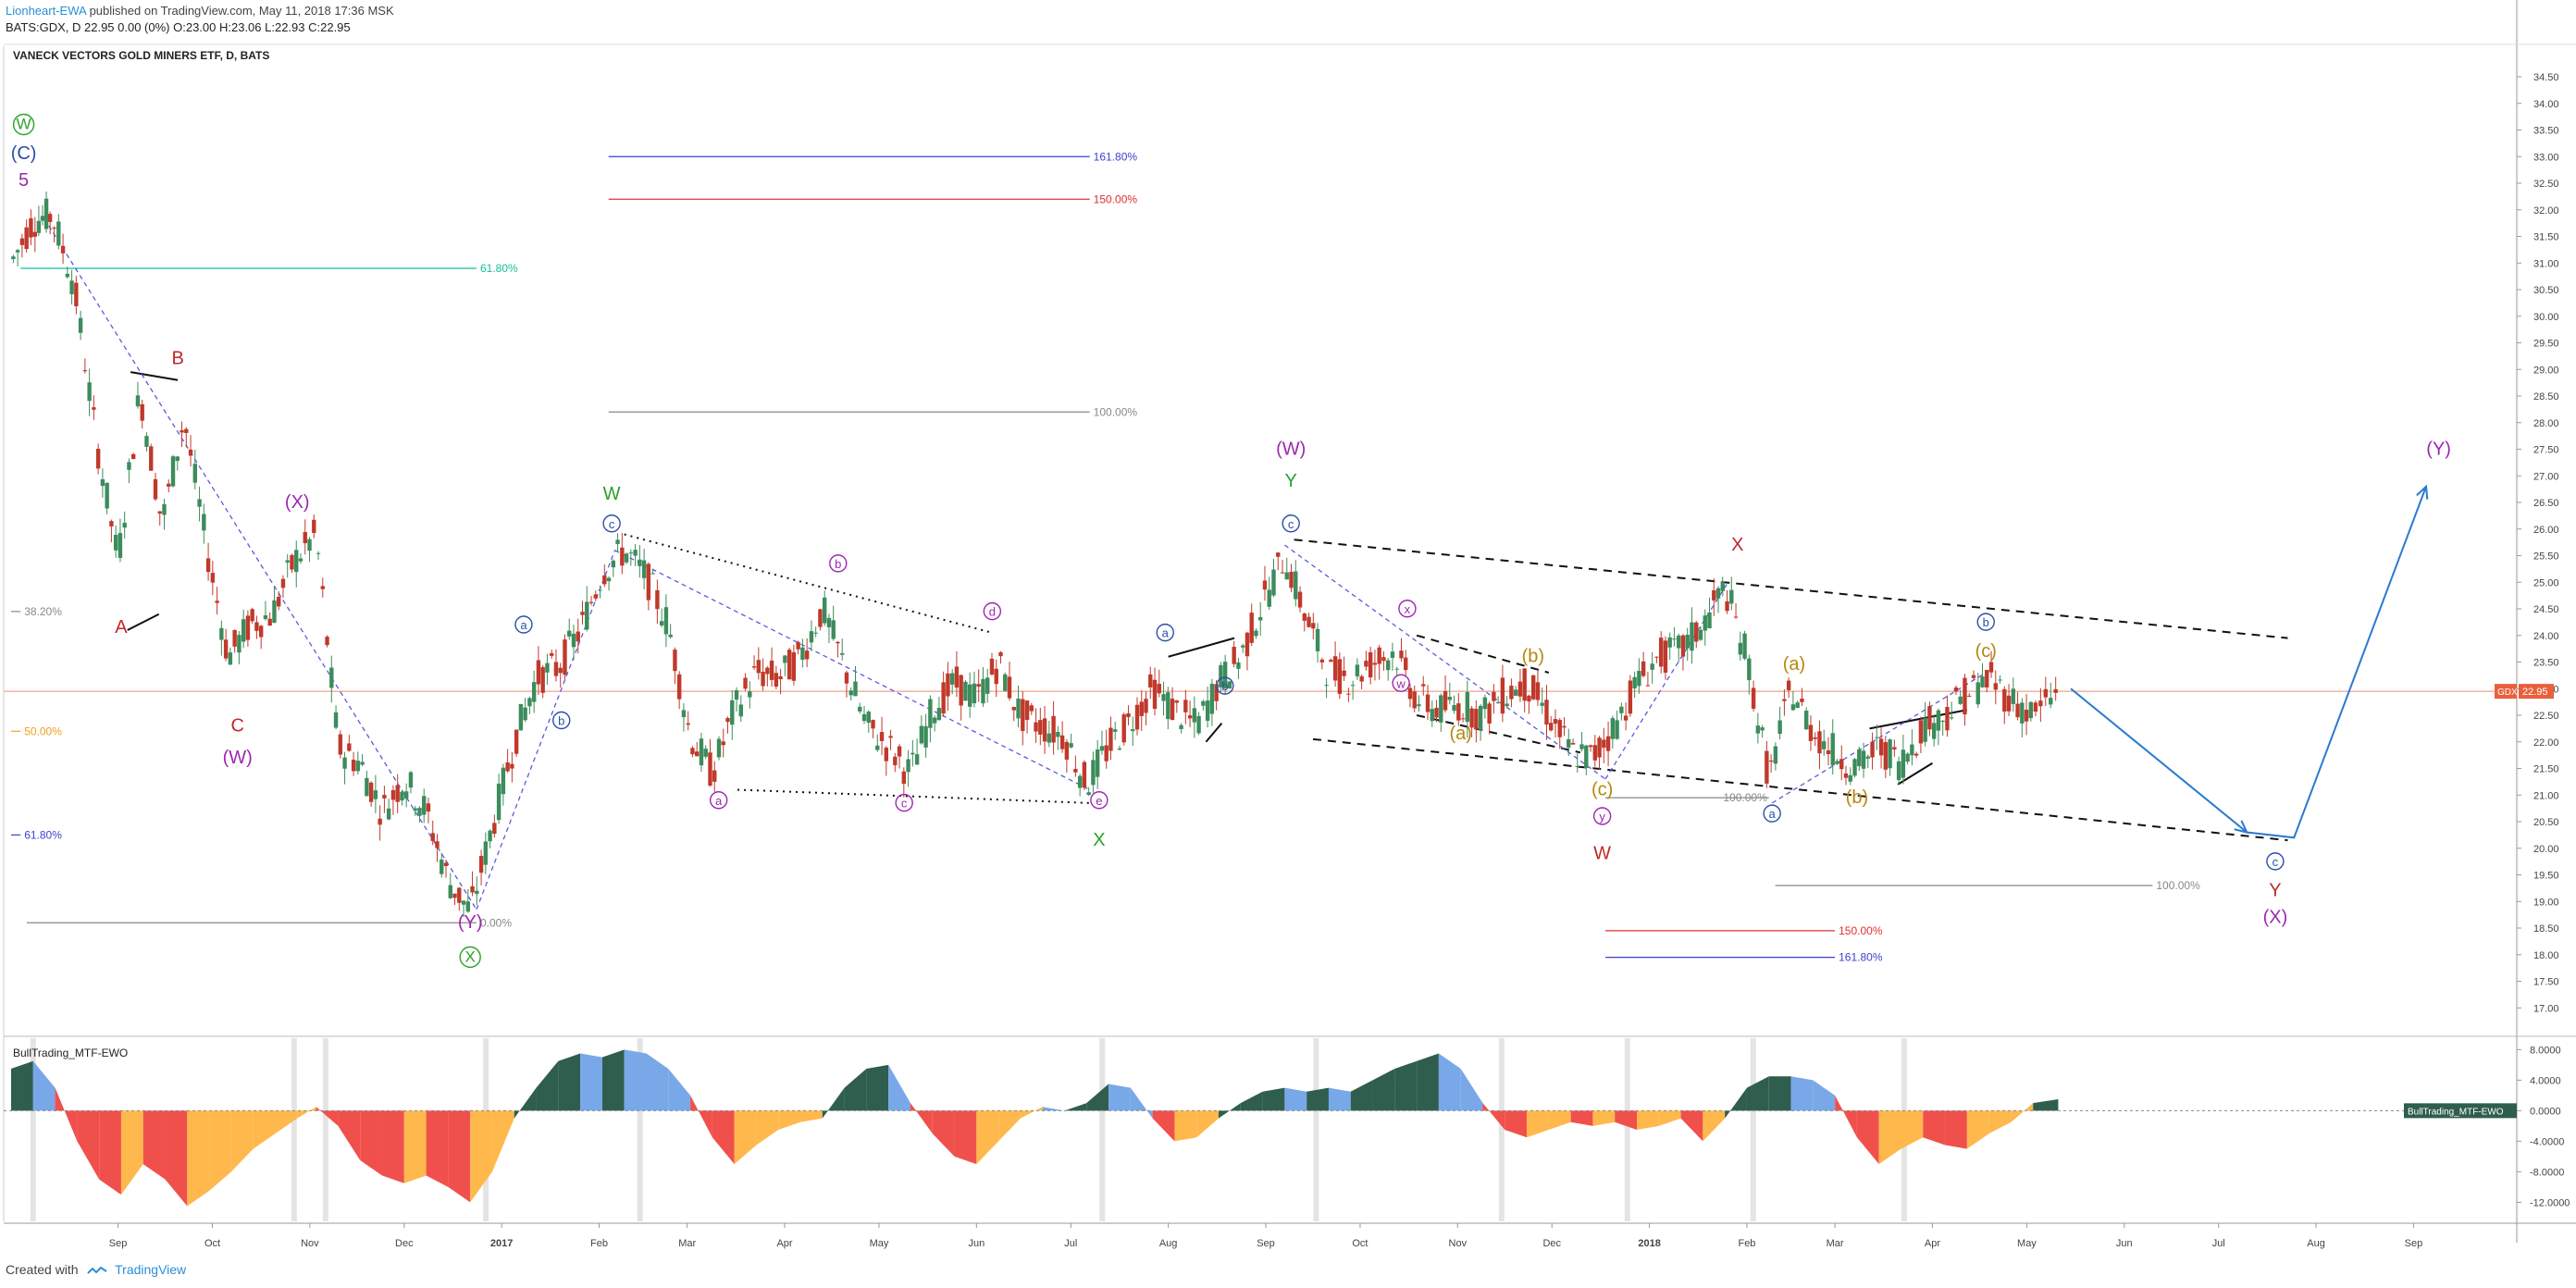 This screenshot has height=1288, width=2576. I want to click on x-tick-label: Apr, so click(1933, 1244).